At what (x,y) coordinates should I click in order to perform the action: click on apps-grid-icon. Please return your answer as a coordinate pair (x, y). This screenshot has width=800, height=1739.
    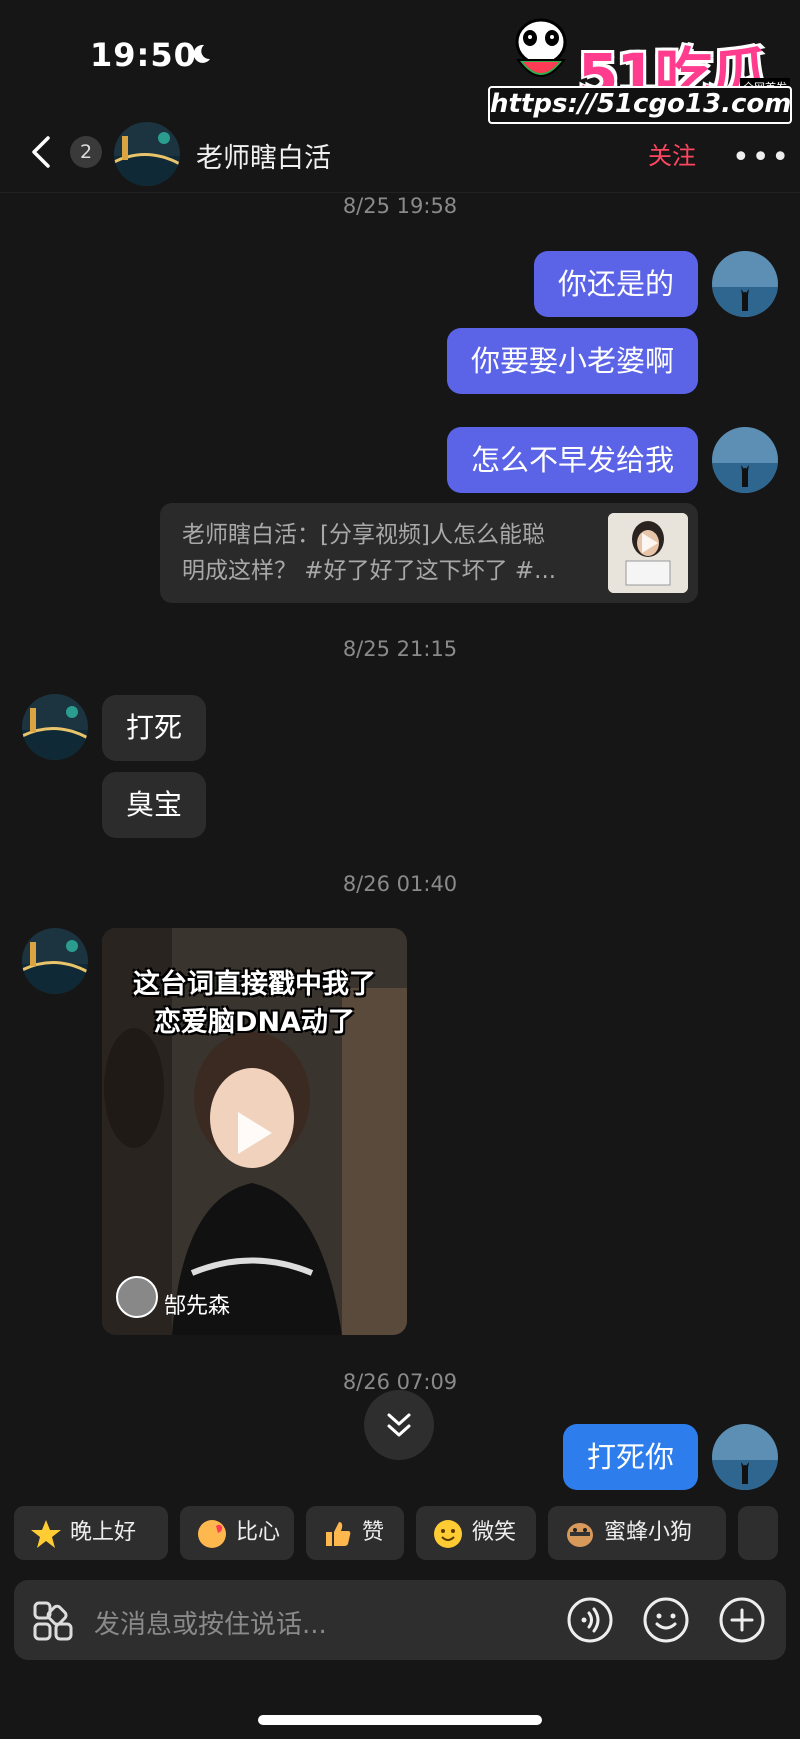
    Looking at the image, I should click on (53, 1621).